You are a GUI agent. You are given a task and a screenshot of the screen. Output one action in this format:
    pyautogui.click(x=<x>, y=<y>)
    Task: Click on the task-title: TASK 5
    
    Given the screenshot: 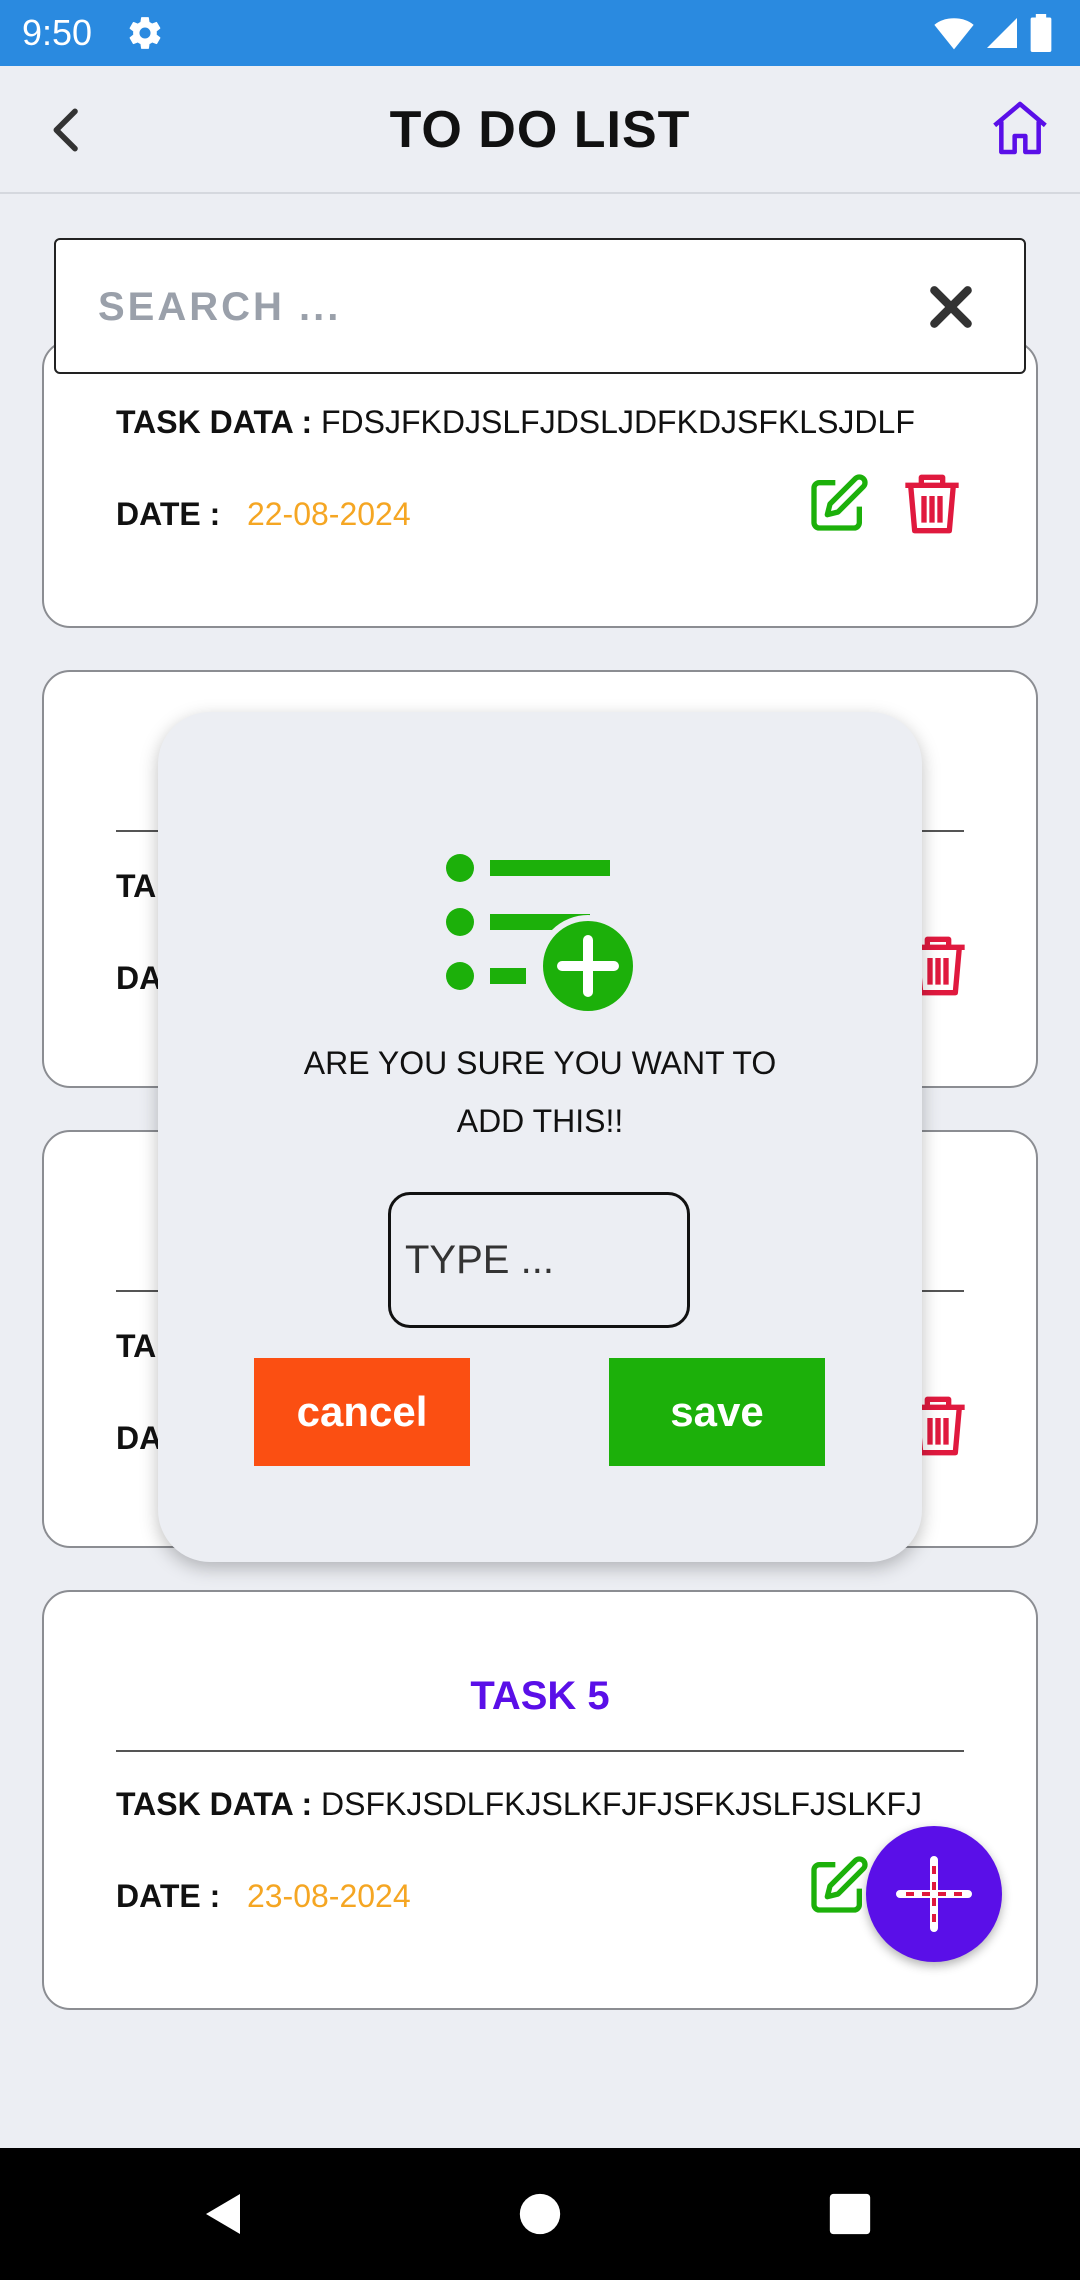 What is the action you would take?
    pyautogui.click(x=540, y=1696)
    